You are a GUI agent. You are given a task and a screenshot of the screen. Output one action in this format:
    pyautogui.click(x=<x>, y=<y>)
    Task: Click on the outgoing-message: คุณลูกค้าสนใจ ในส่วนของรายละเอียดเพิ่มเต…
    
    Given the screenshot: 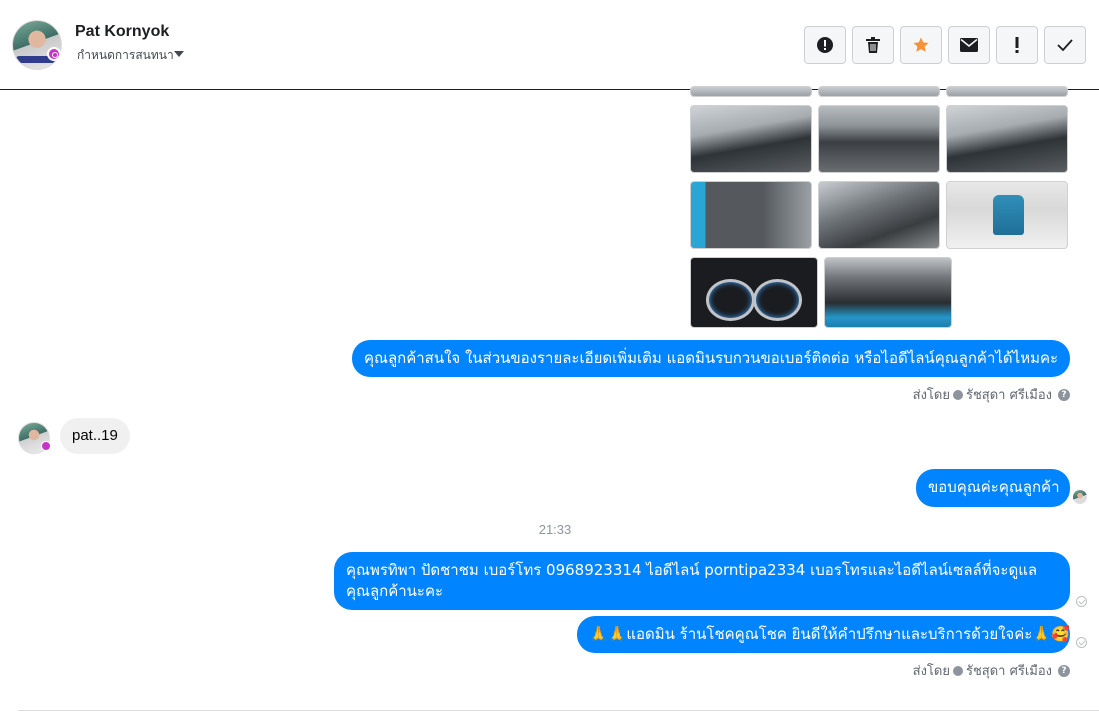 What is the action you would take?
    pyautogui.click(x=711, y=358)
    